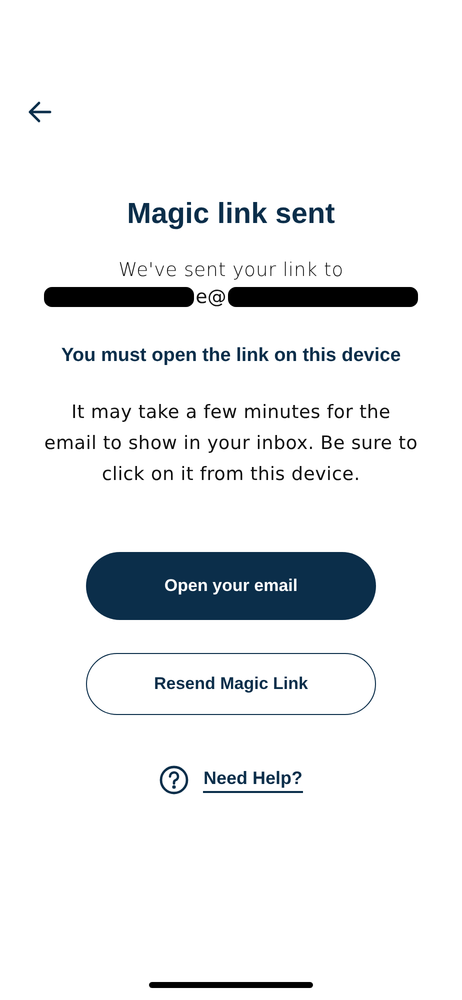 The height and width of the screenshot is (1000, 462). Describe the element at coordinates (231, 356) in the screenshot. I see `device-warning: You must open the link on this device` at that location.